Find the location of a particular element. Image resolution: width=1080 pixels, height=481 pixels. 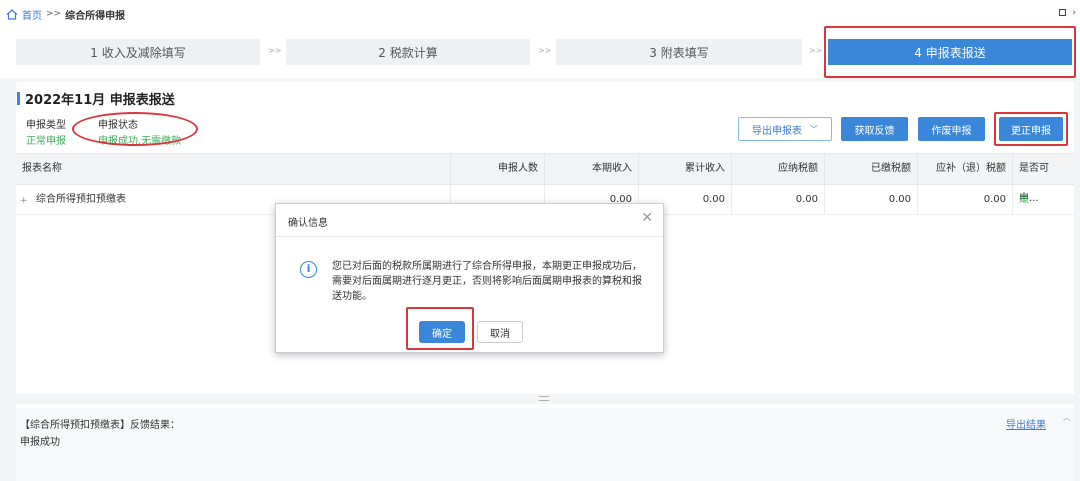

cancel-button: 取消 is located at coordinates (500, 332).